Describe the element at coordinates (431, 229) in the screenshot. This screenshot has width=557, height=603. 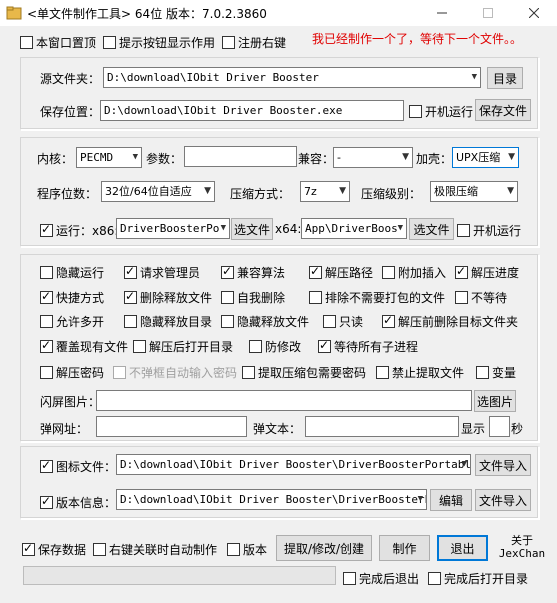
I see `x64-select-file-button: 选文件` at that location.